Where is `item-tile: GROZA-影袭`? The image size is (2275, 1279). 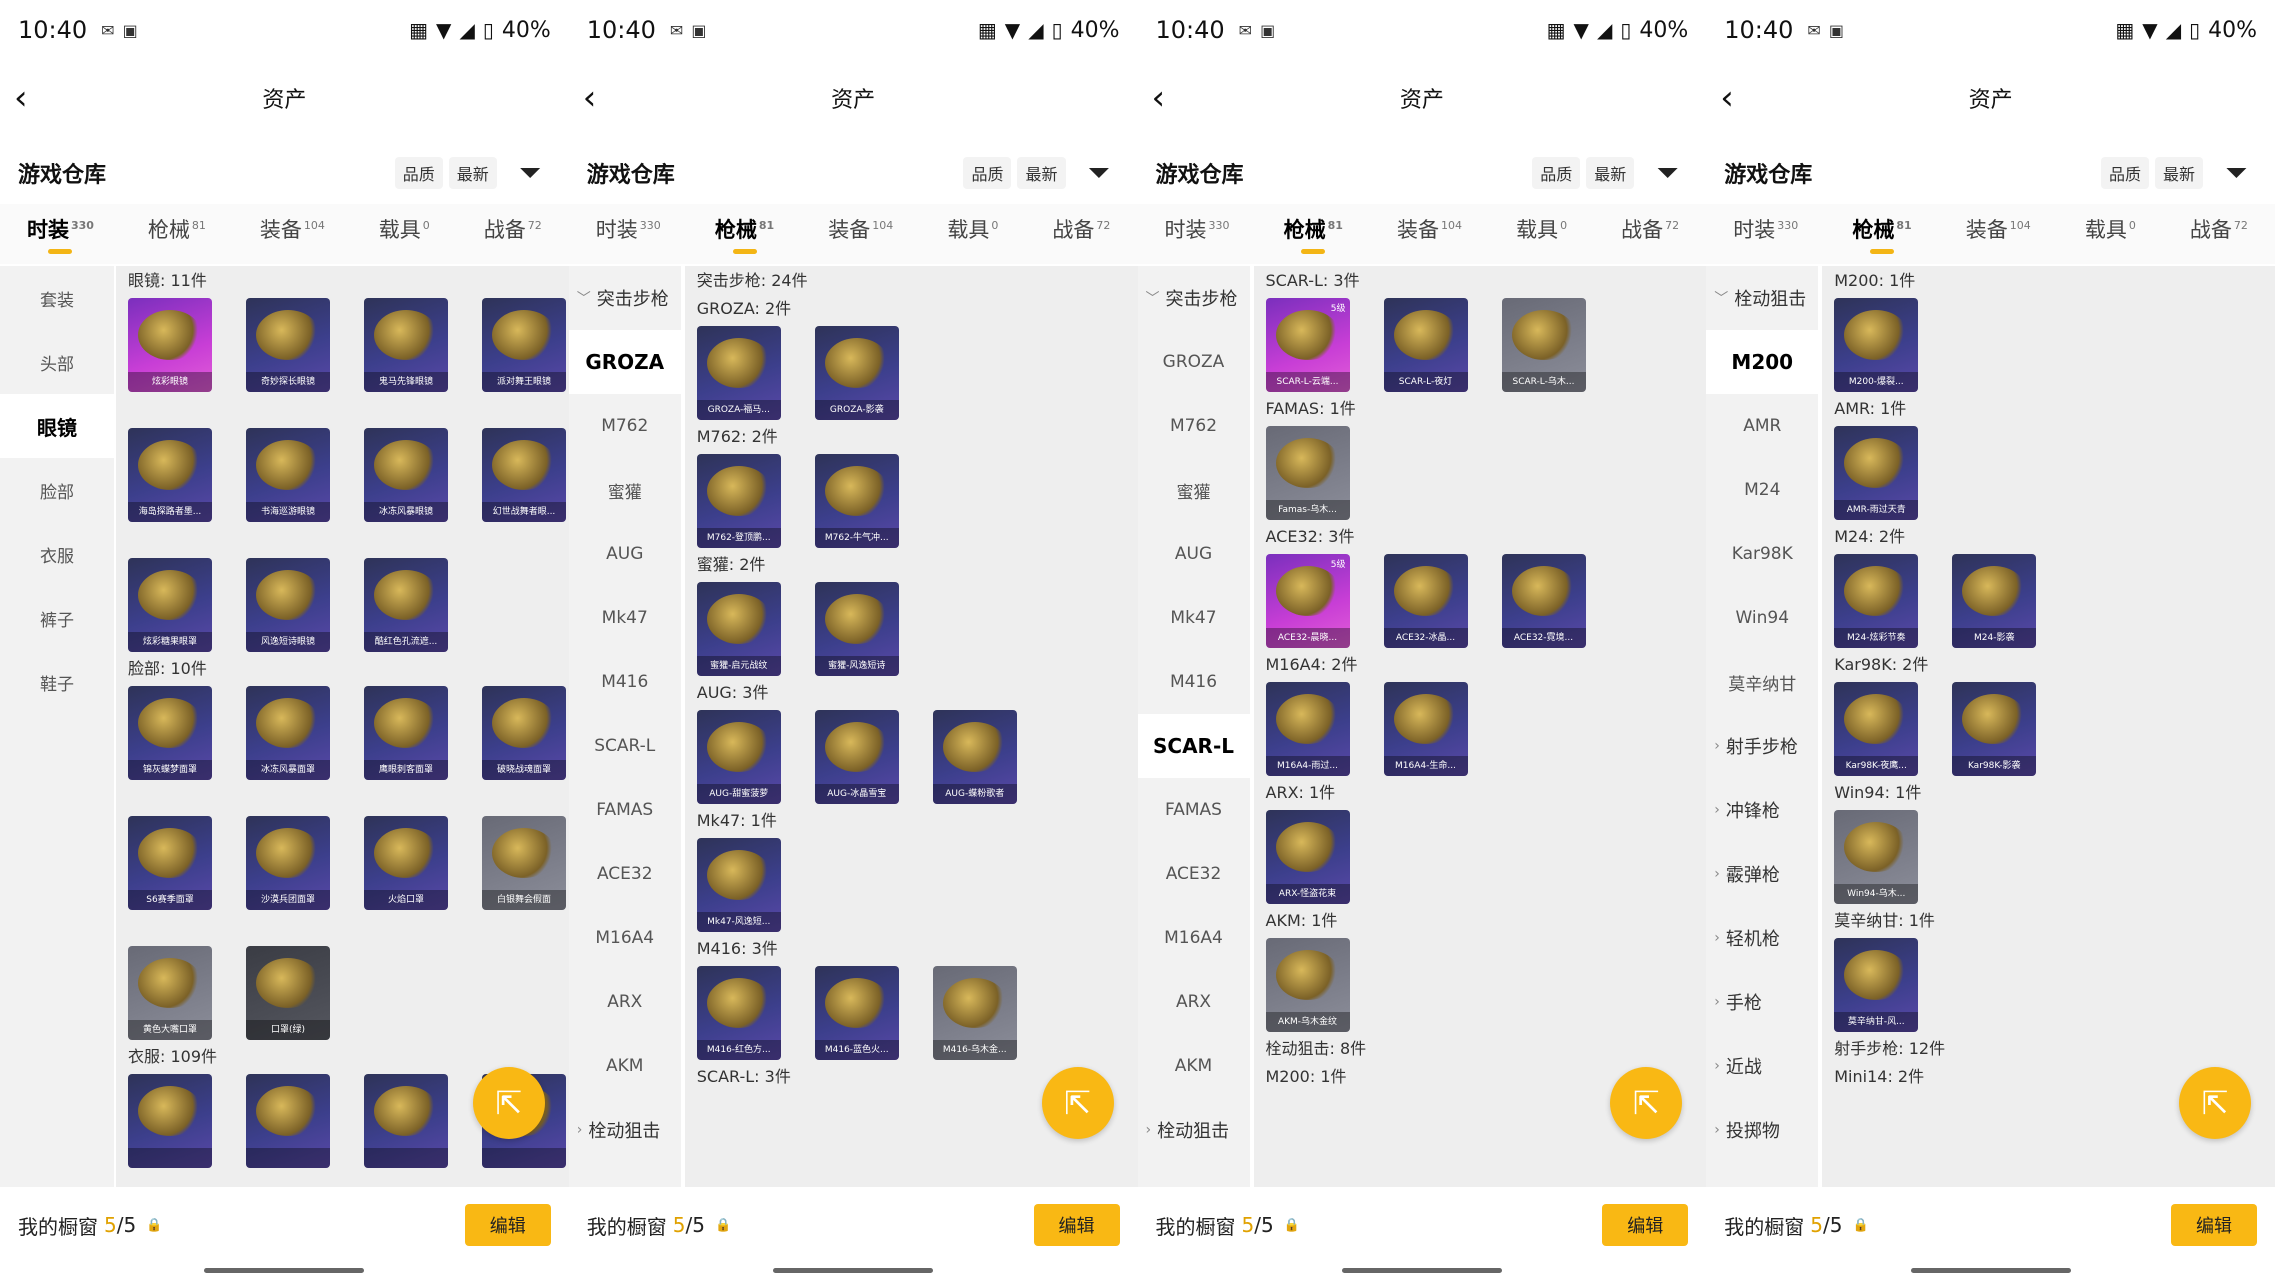 item-tile: GROZA-影袭 is located at coordinates (856, 373).